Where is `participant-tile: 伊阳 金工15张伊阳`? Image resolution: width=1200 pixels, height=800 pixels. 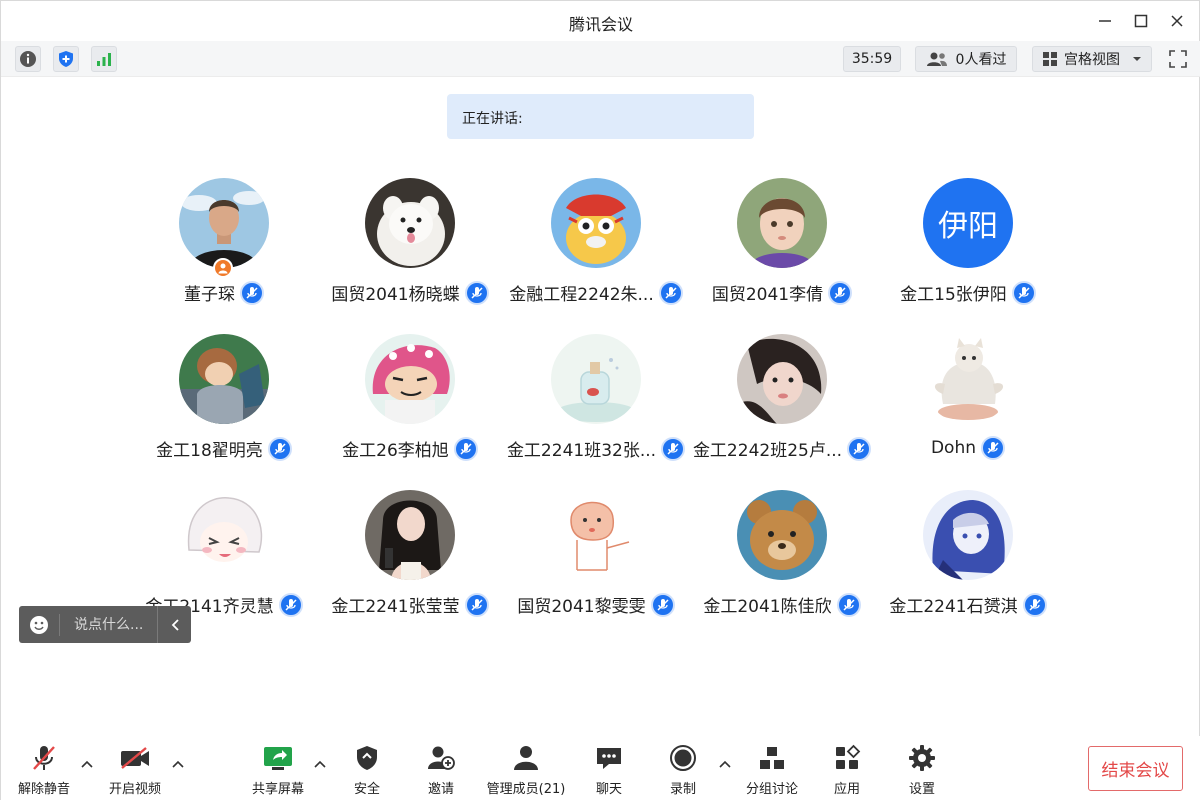 participant-tile: 伊阳 金工15张伊阳 is located at coordinates (968, 248).